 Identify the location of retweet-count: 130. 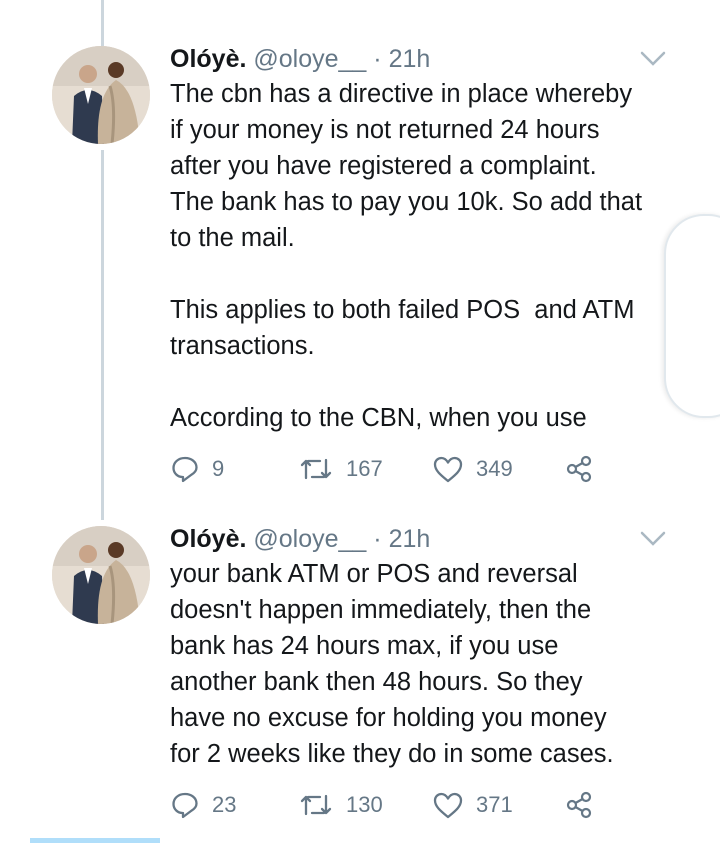
(364, 804).